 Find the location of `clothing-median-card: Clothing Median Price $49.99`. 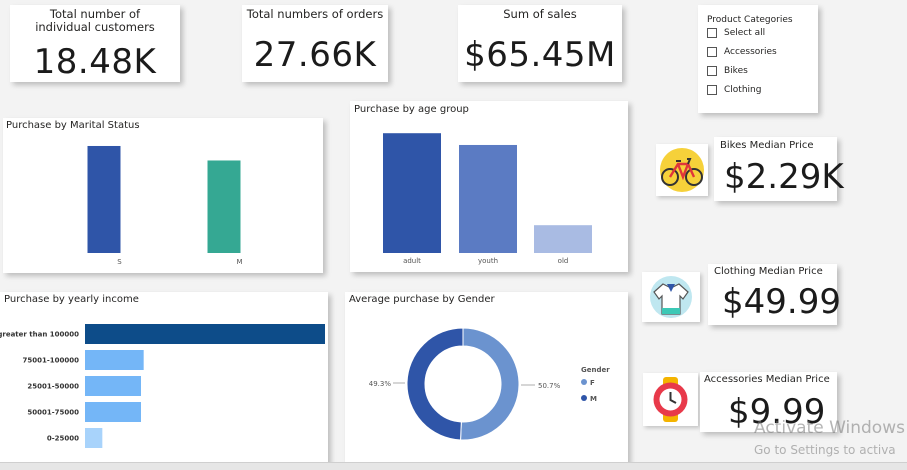

clothing-median-card: Clothing Median Price $49.99 is located at coordinates (774, 294).